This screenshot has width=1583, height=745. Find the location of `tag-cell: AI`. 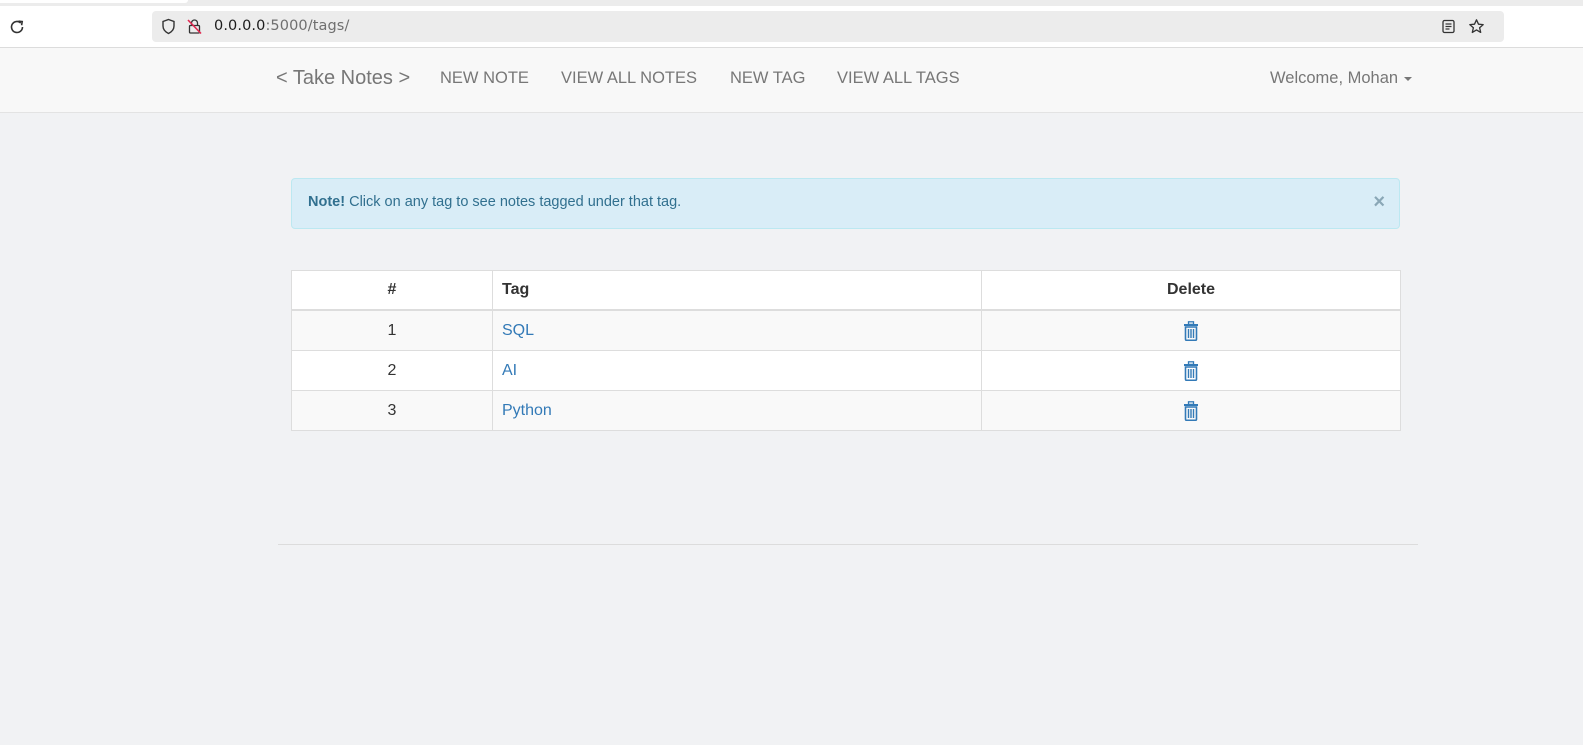

tag-cell: AI is located at coordinates (737, 370).